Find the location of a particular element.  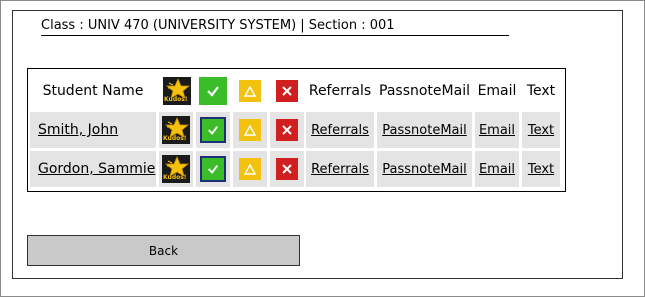

warning-triangle-icon is located at coordinates (250, 91).